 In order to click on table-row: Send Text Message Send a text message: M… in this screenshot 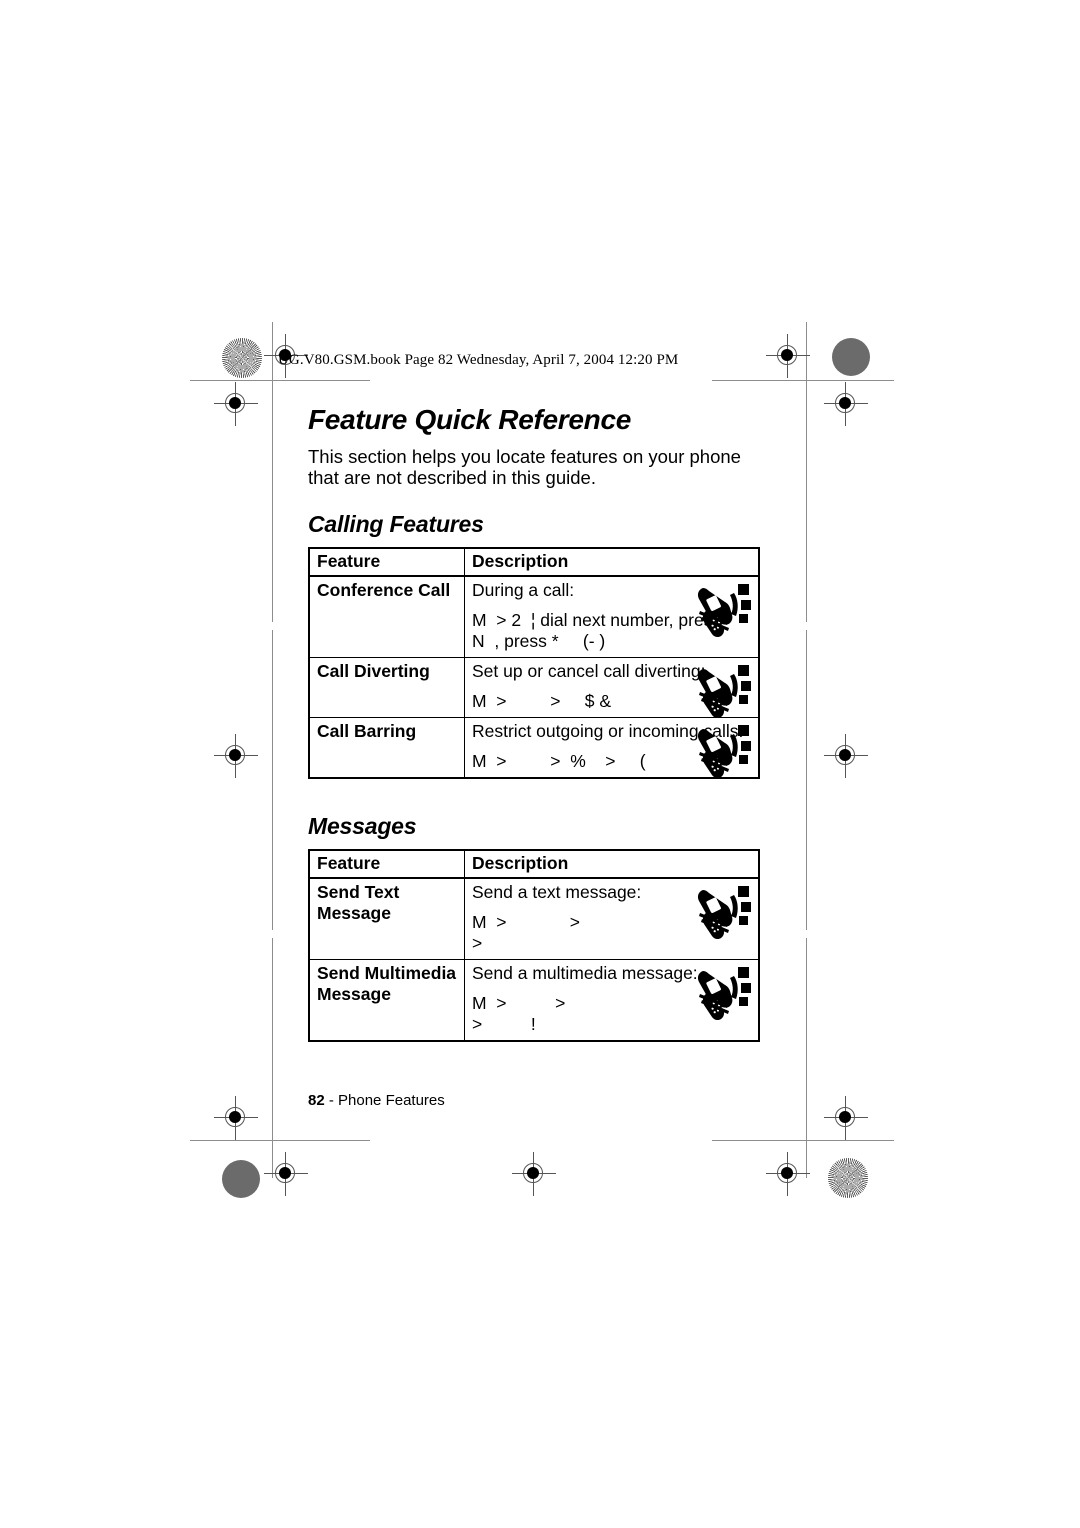, I will do `click(534, 918)`.